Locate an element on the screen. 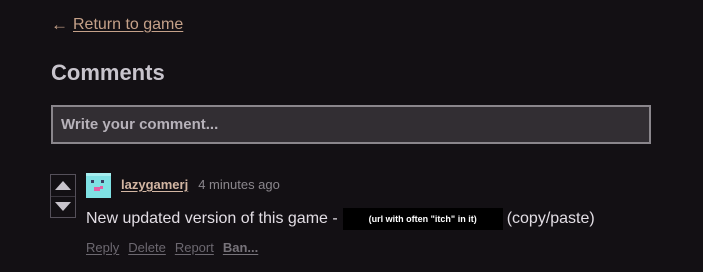 Image resolution: width=703 pixels, height=272 pixels. comments-heading: Comments is located at coordinates (108, 72).